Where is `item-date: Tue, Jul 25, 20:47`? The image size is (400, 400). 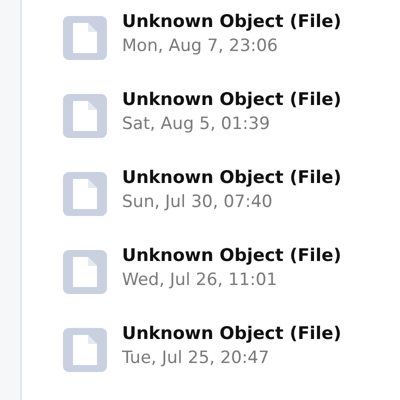
item-date: Tue, Jul 25, 20:47 is located at coordinates (196, 358).